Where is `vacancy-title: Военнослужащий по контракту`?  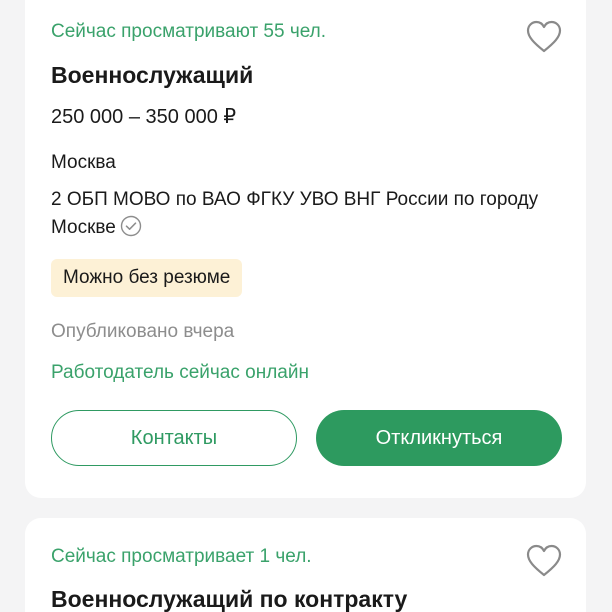 vacancy-title: Военнослужащий по контракту is located at coordinates (229, 599).